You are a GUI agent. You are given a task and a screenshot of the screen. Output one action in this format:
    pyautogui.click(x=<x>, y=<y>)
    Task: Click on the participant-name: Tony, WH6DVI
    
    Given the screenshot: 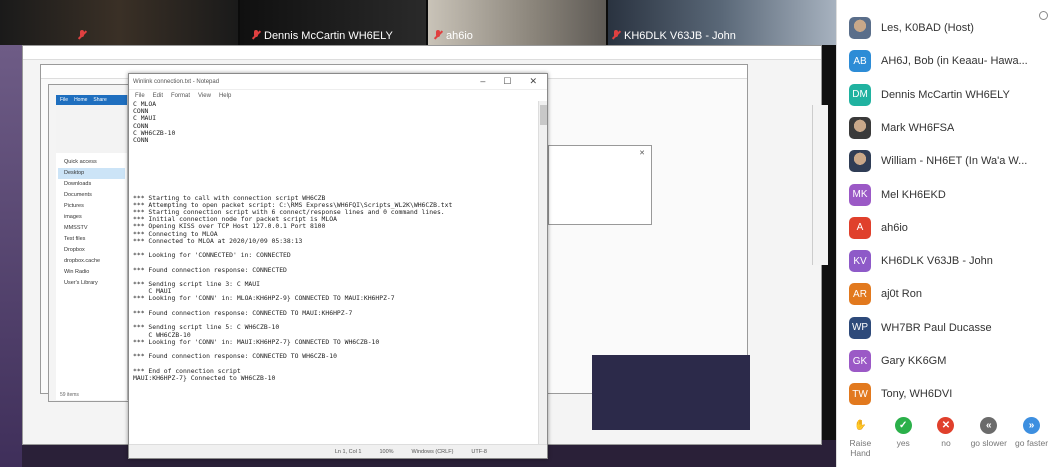 What is the action you would take?
    pyautogui.click(x=917, y=394)
    